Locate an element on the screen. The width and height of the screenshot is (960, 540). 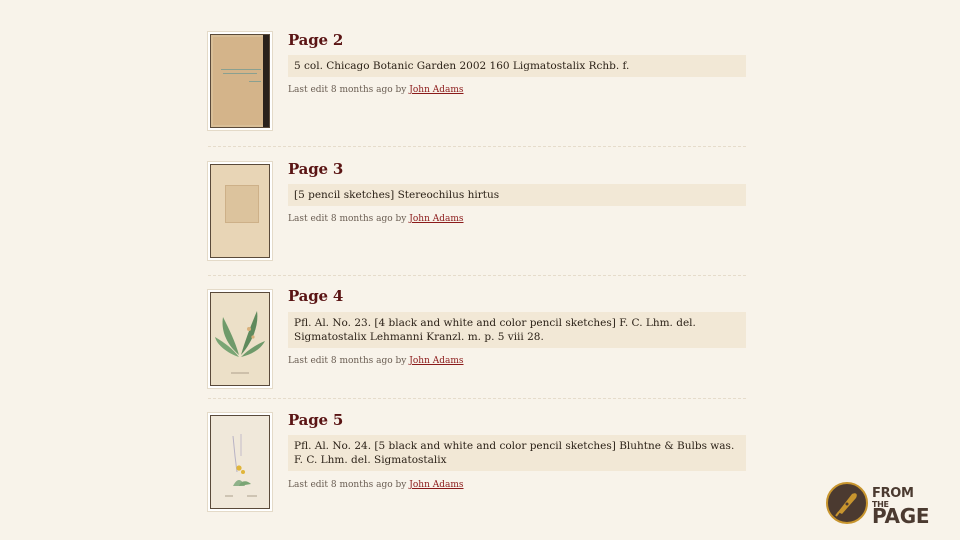
page-description: [5 pencil sketches] Stereochilus hirtus is located at coordinates (517, 195).